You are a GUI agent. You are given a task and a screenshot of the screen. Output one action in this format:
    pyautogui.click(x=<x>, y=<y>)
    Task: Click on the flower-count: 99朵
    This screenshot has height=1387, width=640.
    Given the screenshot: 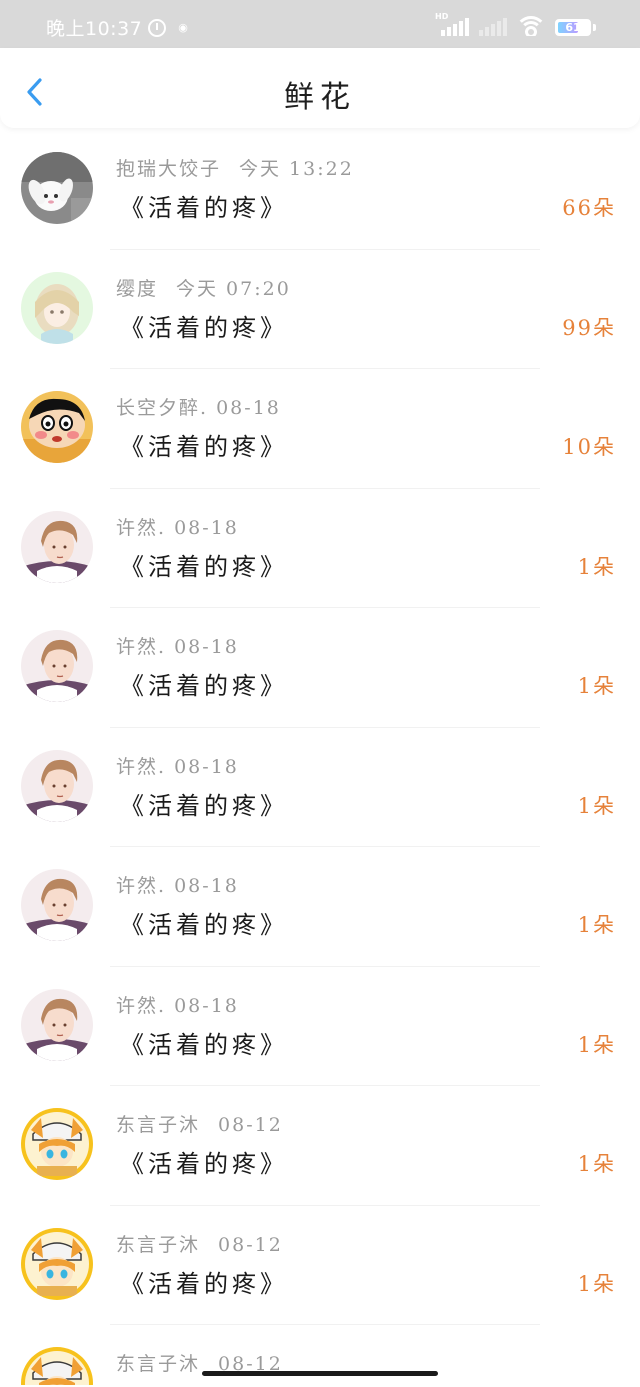 What is the action you would take?
    pyautogui.click(x=589, y=327)
    